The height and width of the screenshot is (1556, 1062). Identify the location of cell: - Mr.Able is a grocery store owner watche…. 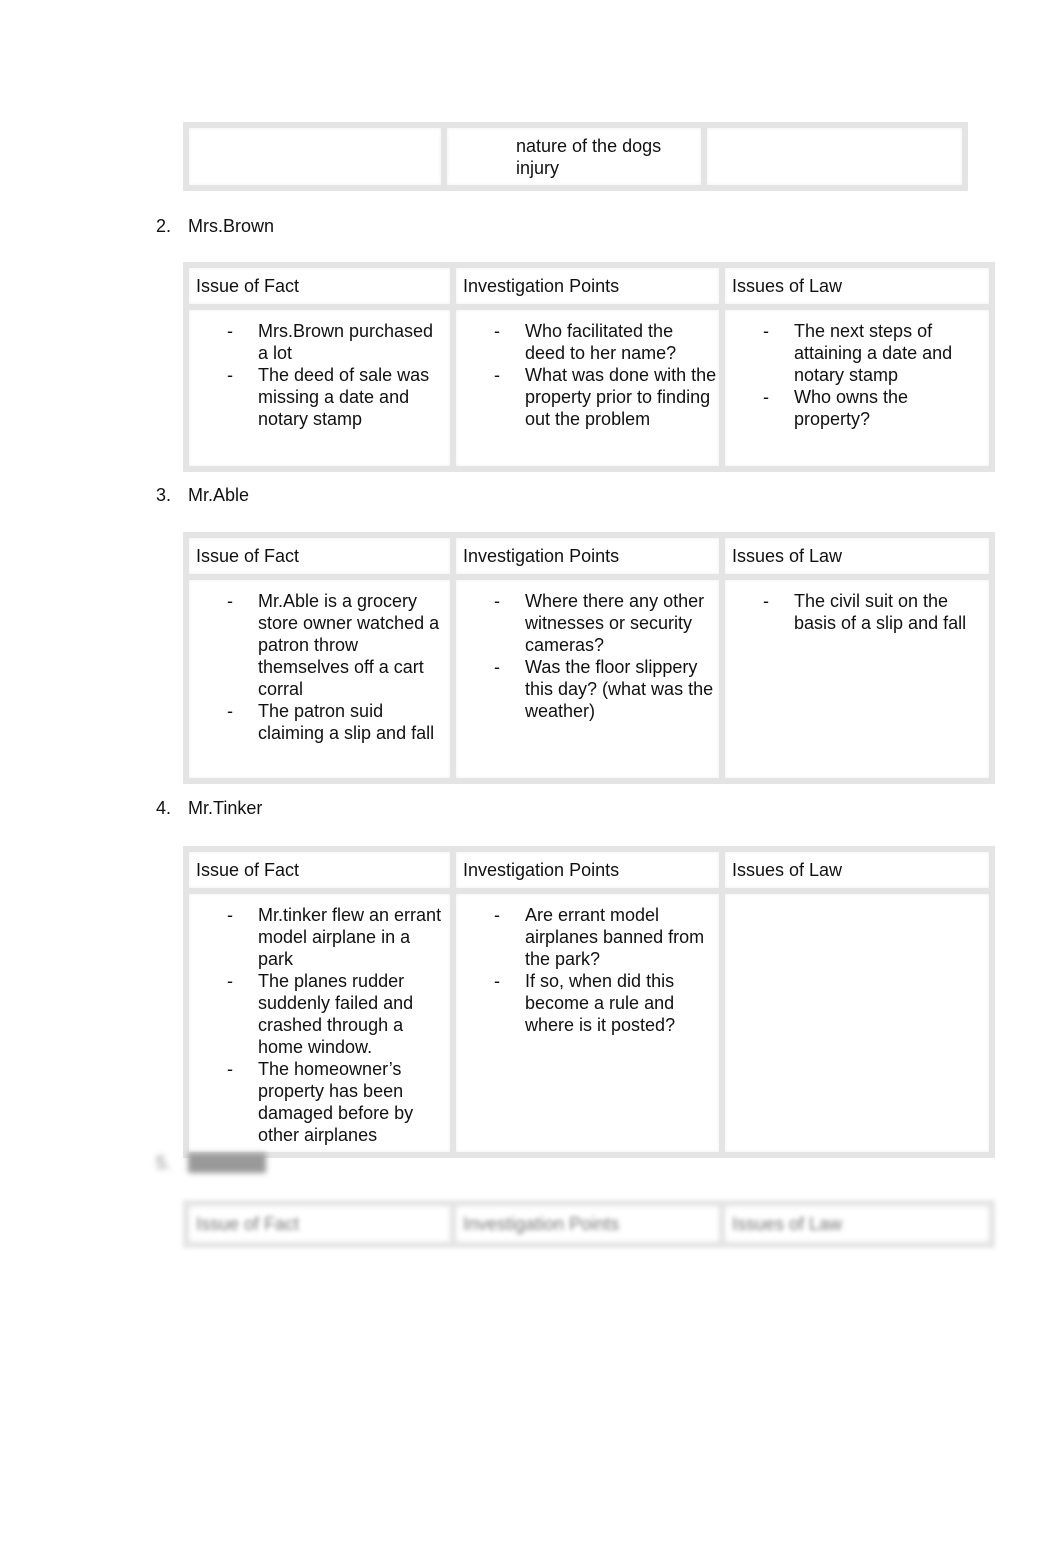
(319, 679).